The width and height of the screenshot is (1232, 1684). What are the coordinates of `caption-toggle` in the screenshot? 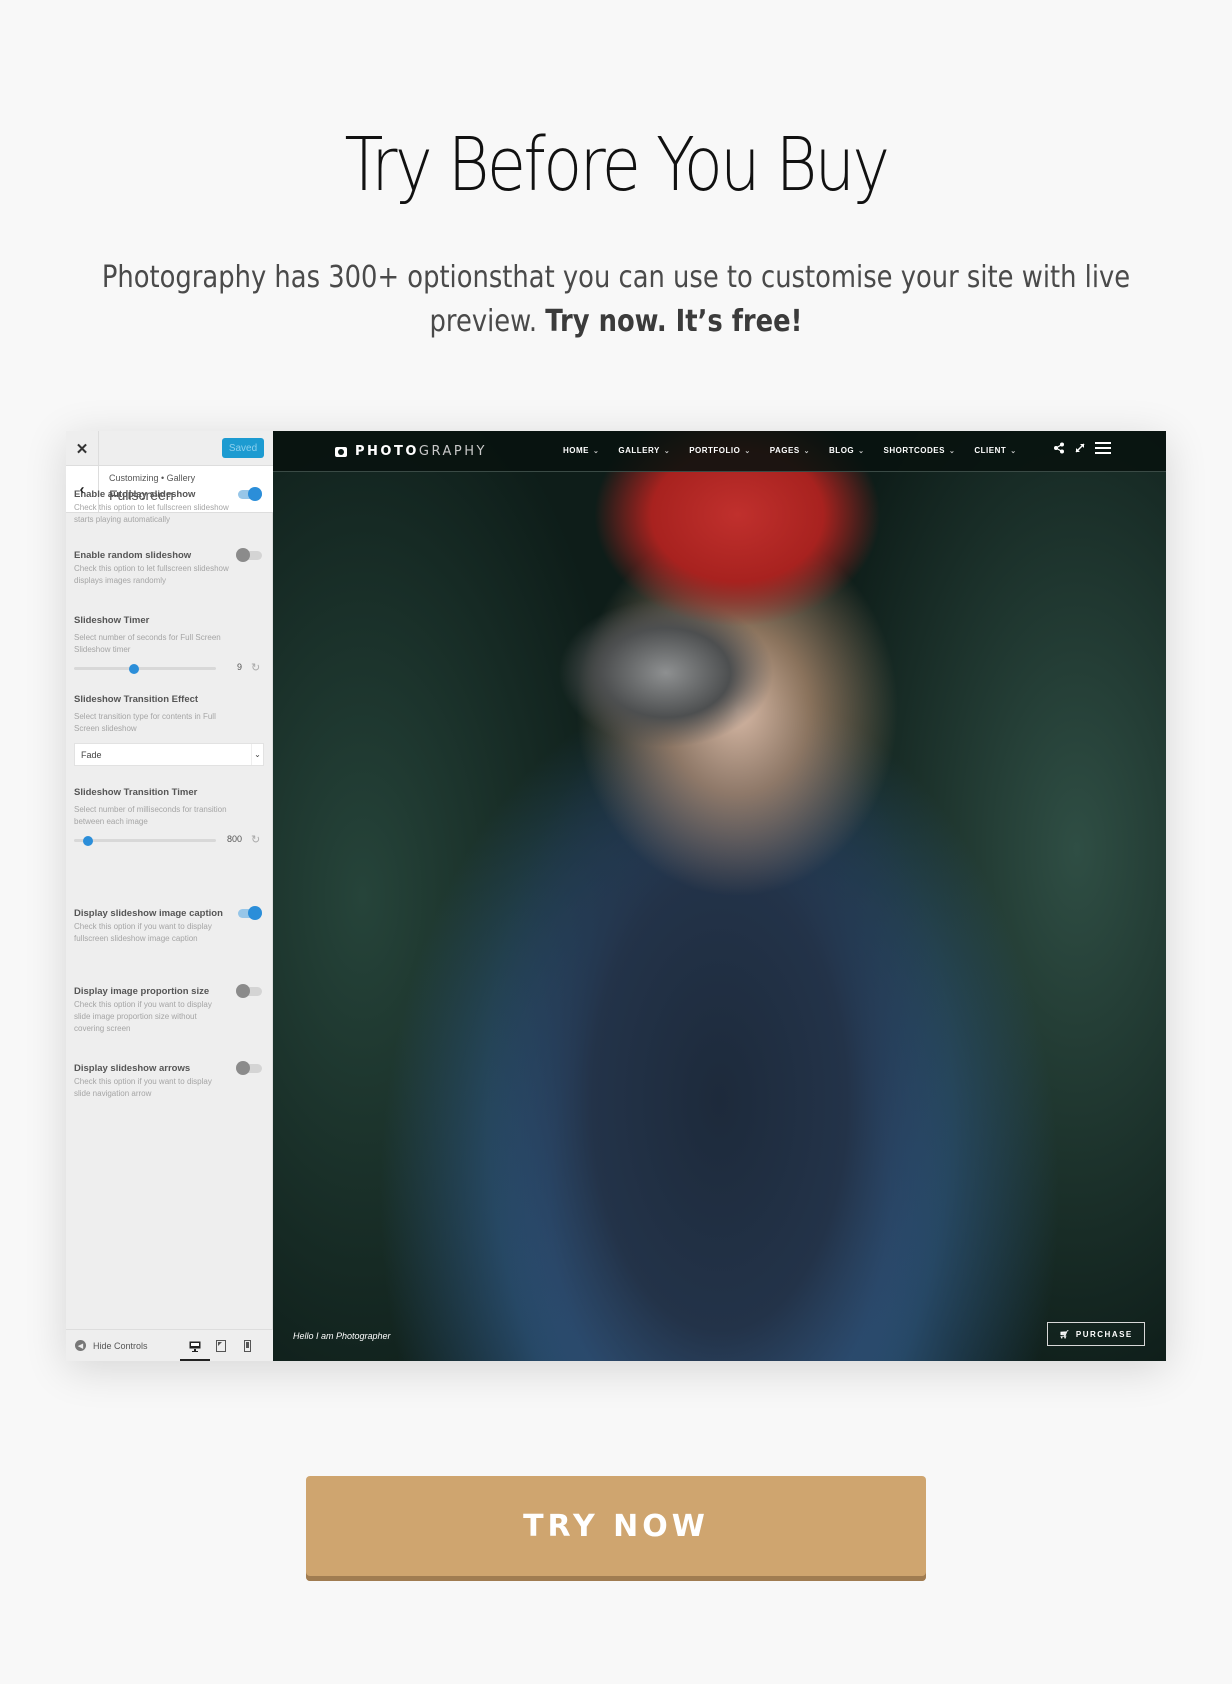 It's located at (249, 913).